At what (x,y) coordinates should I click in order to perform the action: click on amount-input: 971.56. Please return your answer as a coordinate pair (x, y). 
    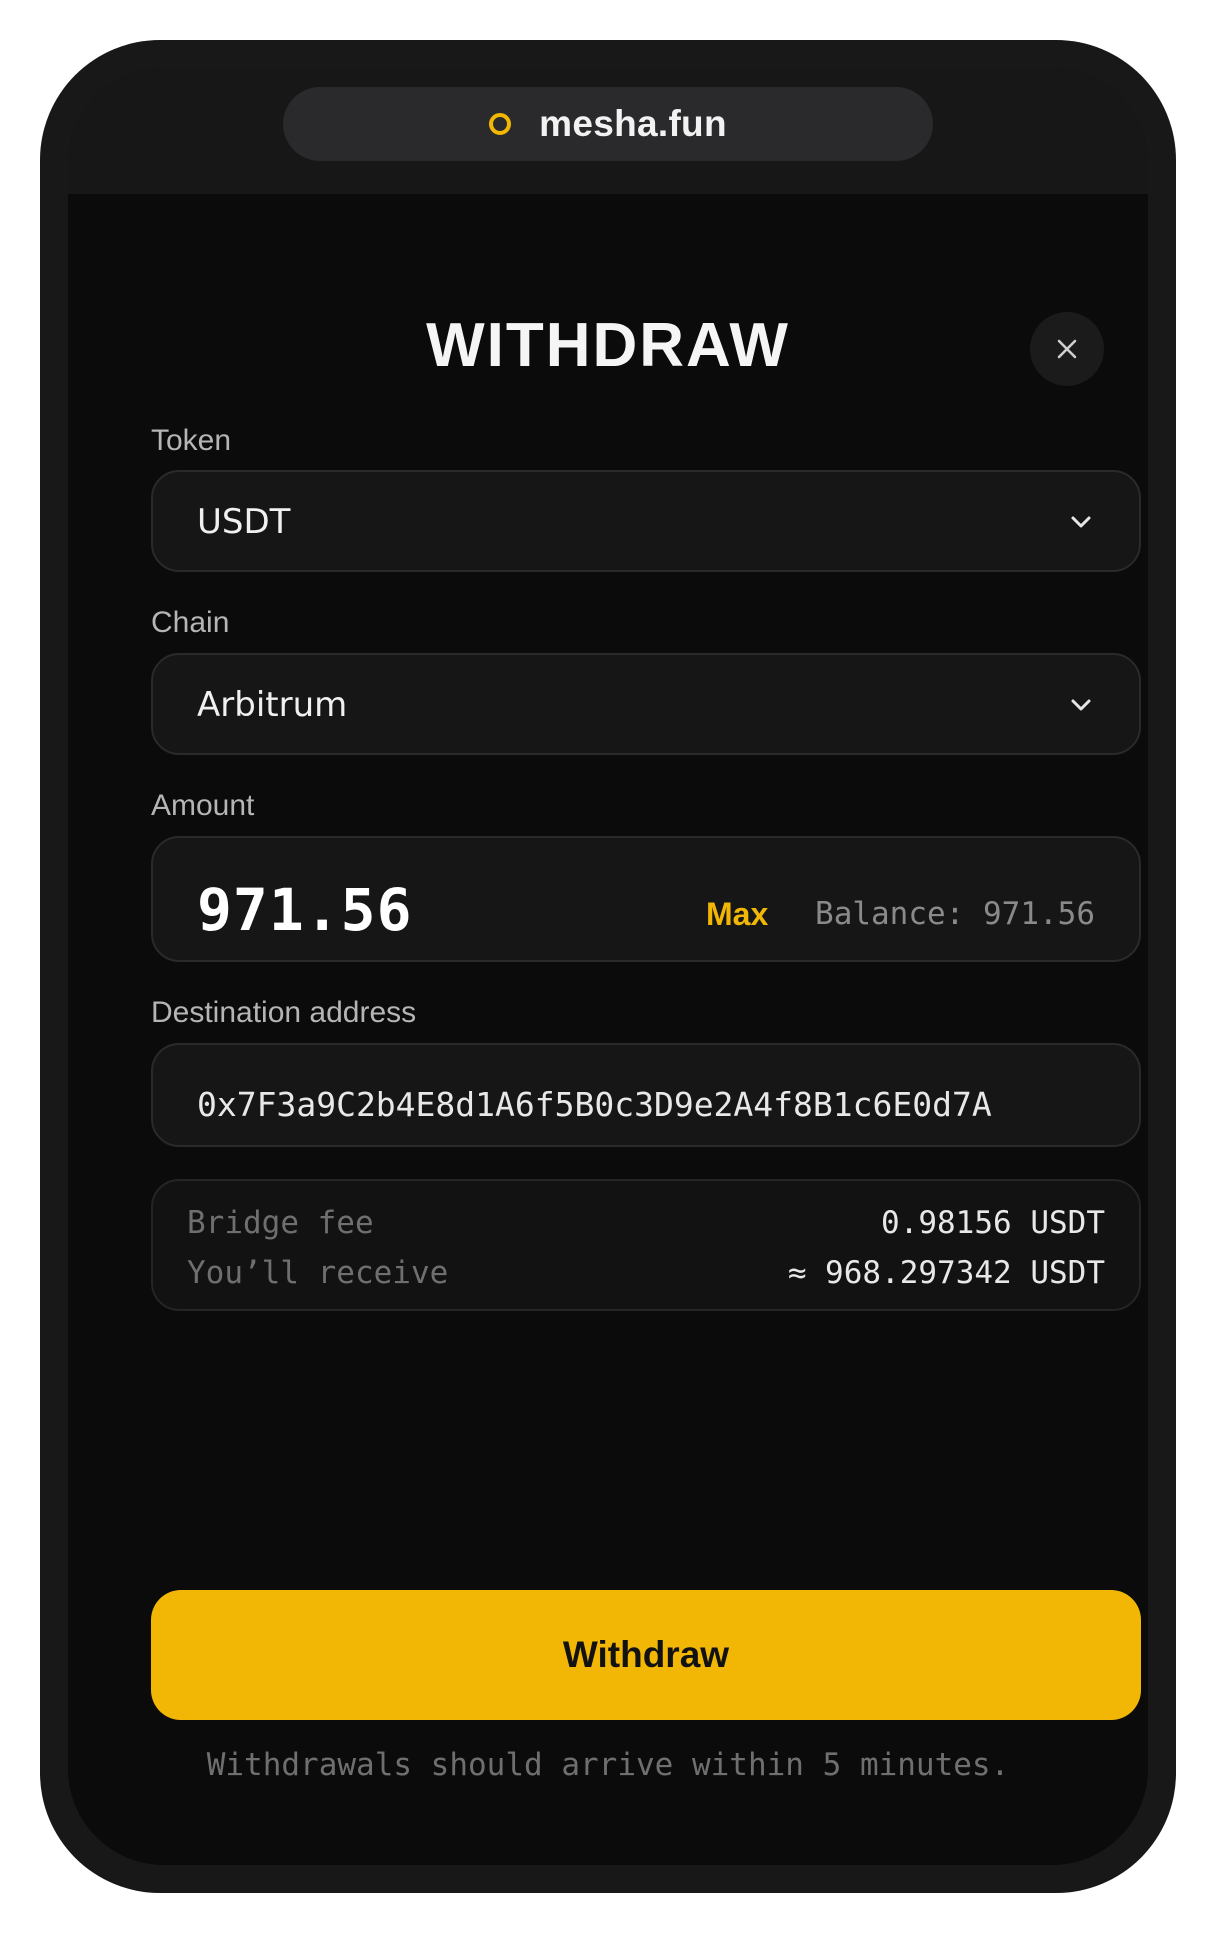
    Looking at the image, I should click on (305, 910).